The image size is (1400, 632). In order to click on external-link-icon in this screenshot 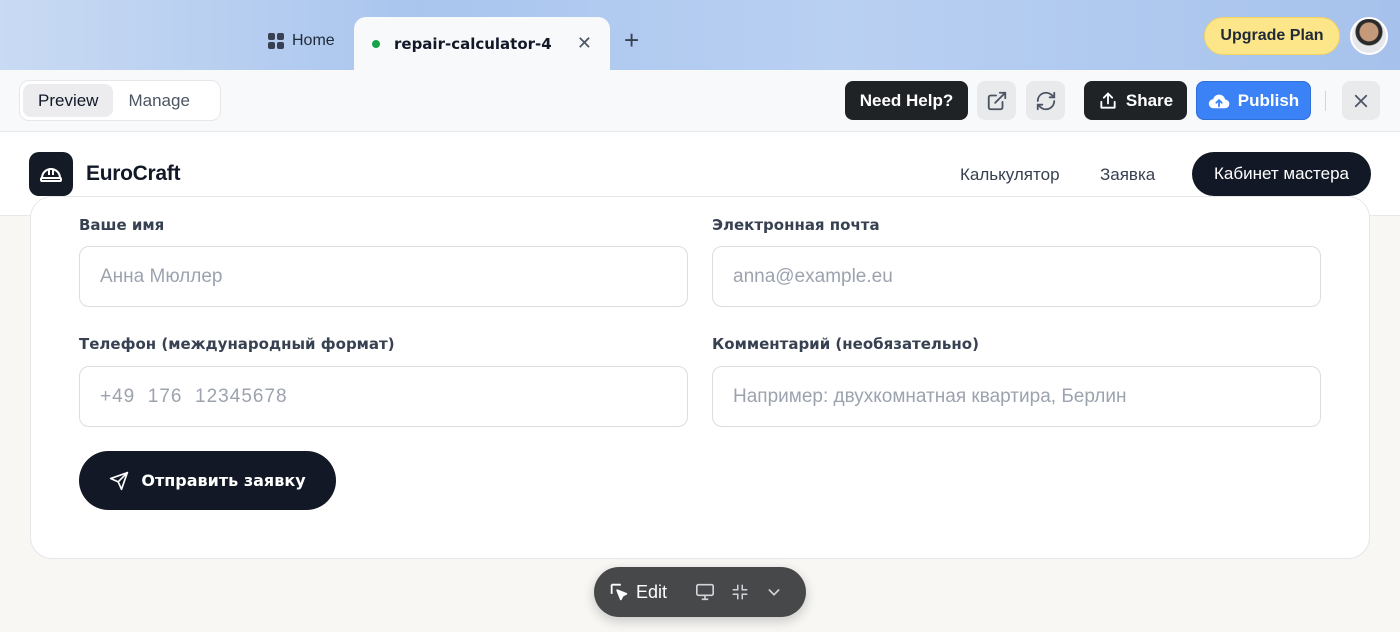, I will do `click(996, 100)`.